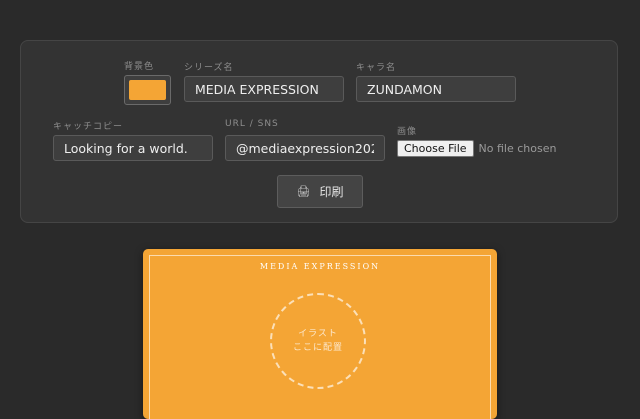 Image resolution: width=640 pixels, height=419 pixels. I want to click on bg-color-swatch, so click(147, 90).